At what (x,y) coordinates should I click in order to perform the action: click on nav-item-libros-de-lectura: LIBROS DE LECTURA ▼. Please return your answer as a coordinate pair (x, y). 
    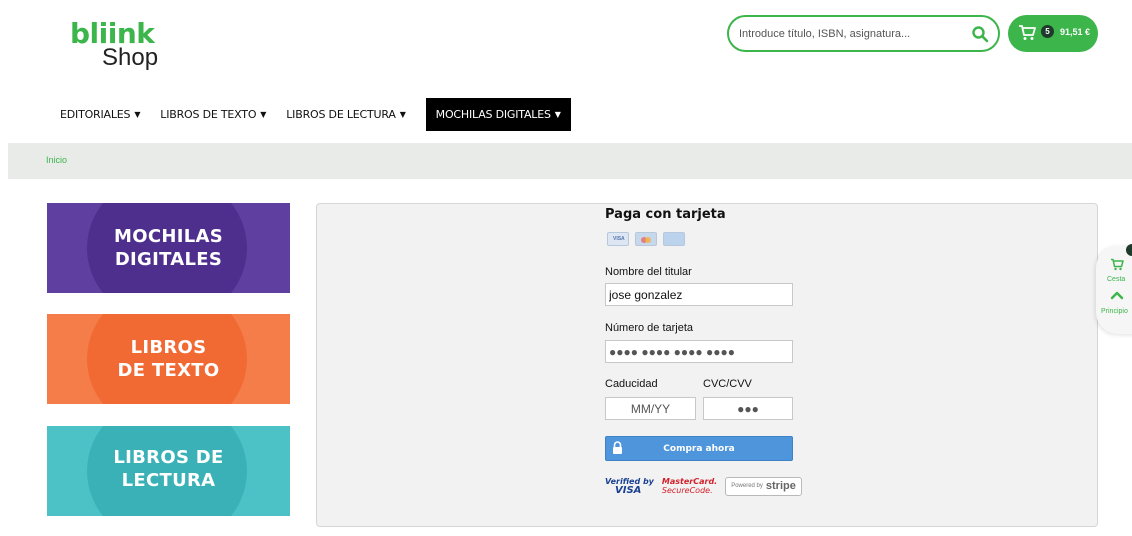
    Looking at the image, I should click on (346, 114).